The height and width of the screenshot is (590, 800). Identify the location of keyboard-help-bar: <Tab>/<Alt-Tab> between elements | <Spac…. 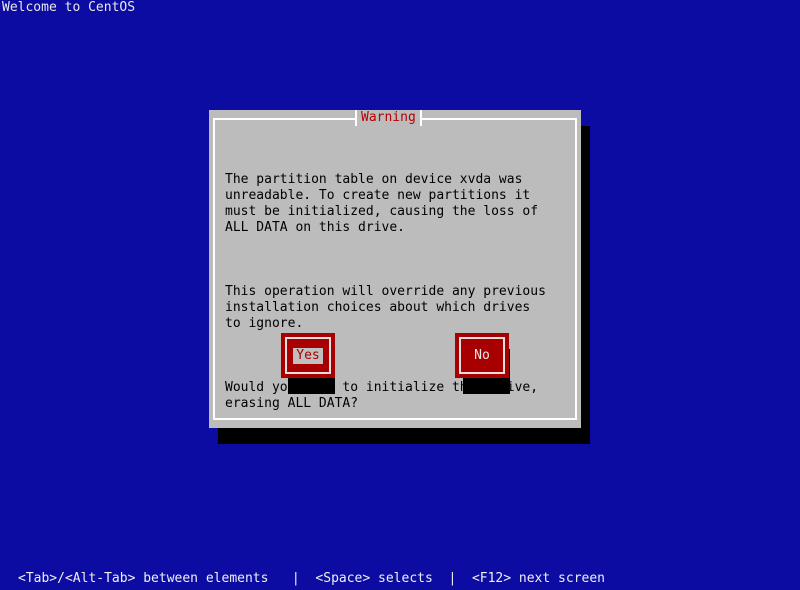
(311, 578).